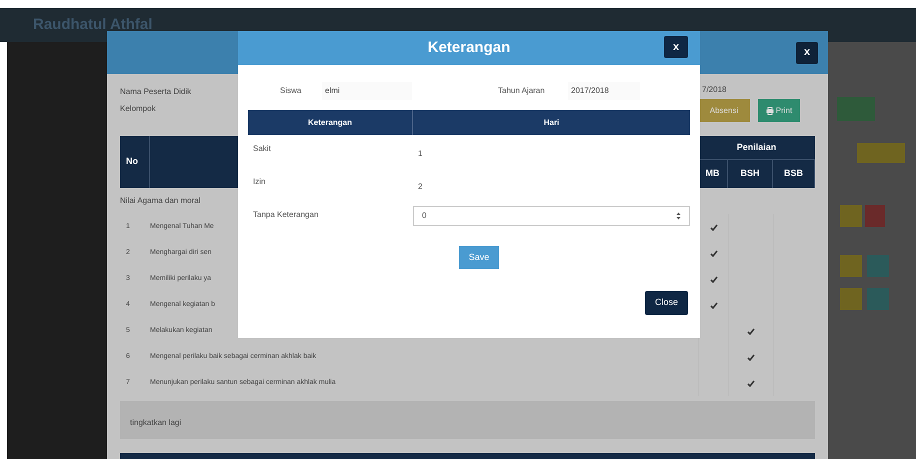 The width and height of the screenshot is (916, 459). What do you see at coordinates (713, 173) in the screenshot?
I see `column-header: MB` at bounding box center [713, 173].